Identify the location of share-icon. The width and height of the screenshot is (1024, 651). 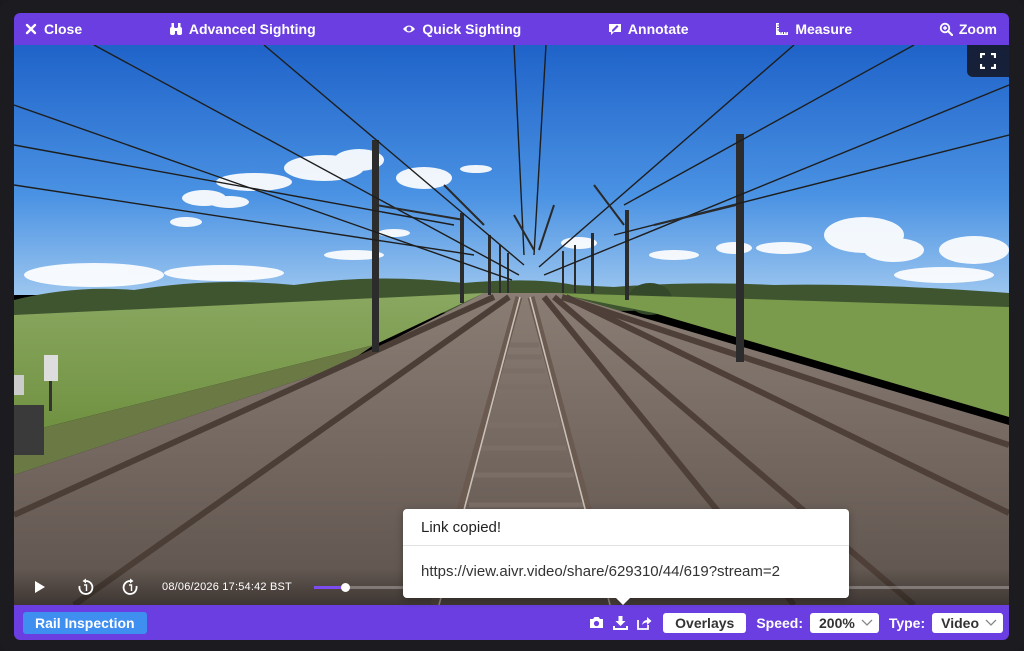
(644, 623).